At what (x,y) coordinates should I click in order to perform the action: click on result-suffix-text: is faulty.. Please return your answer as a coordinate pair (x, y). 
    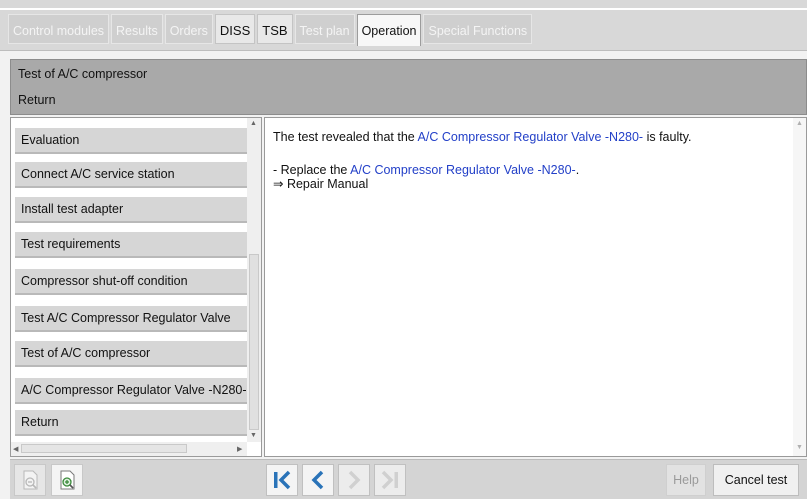
    Looking at the image, I should click on (667, 137).